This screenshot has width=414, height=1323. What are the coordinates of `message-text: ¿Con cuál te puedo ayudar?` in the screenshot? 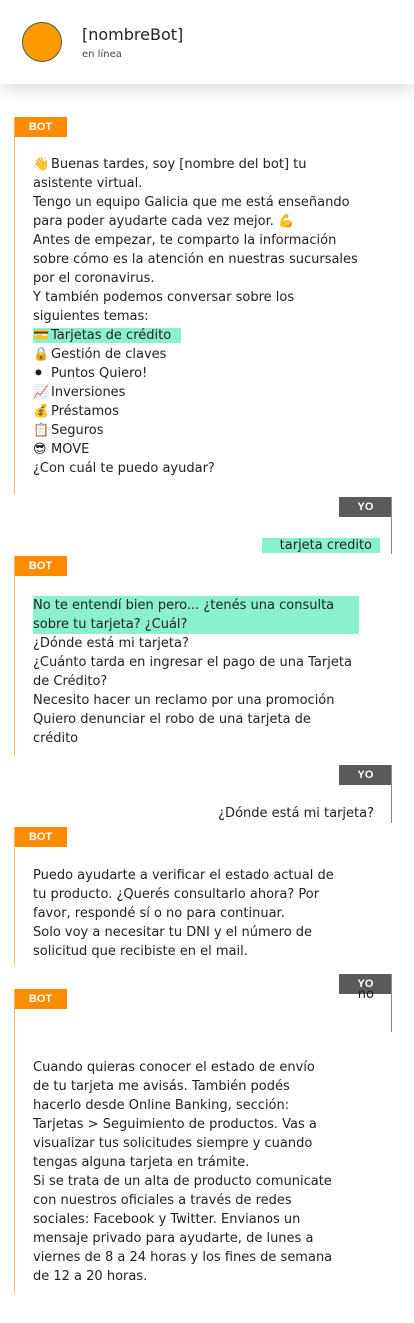 It's located at (124, 468).